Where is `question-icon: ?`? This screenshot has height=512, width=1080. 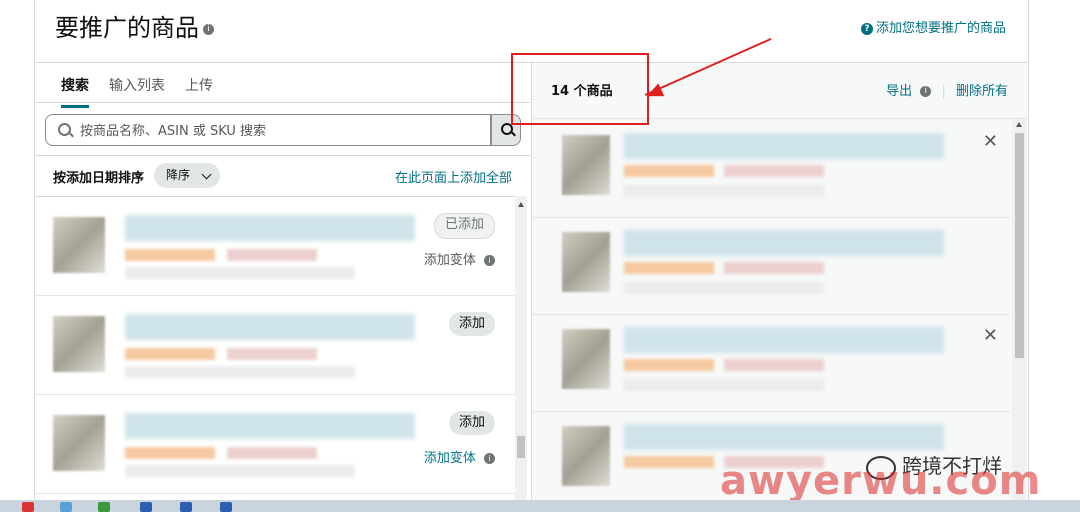
question-icon: ? is located at coordinates (866, 29).